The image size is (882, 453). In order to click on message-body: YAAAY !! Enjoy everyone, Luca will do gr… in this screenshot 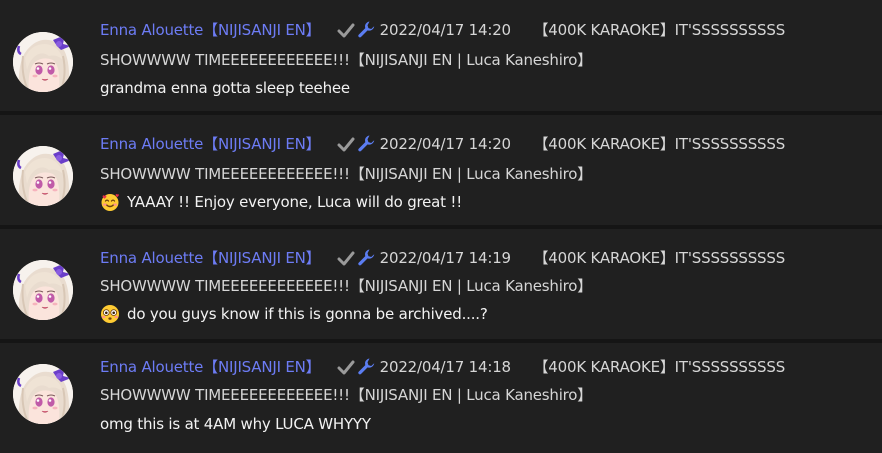, I will do `click(281, 202)`.